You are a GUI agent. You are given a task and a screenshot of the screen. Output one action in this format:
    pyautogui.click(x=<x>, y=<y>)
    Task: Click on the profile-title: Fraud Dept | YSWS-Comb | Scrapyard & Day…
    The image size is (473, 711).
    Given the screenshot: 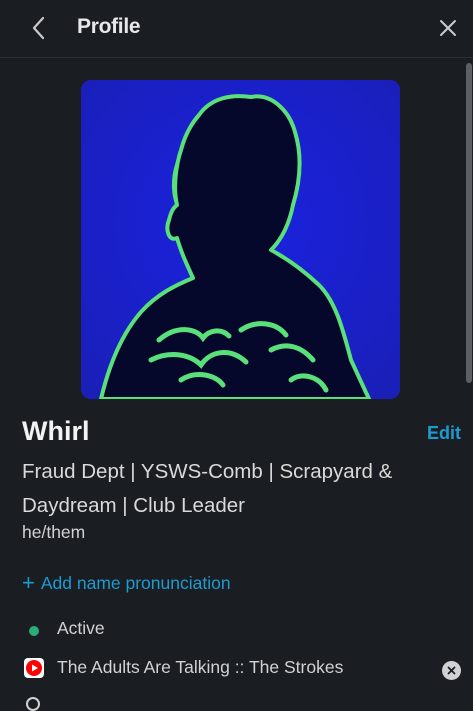 What is the action you would take?
    pyautogui.click(x=207, y=488)
    